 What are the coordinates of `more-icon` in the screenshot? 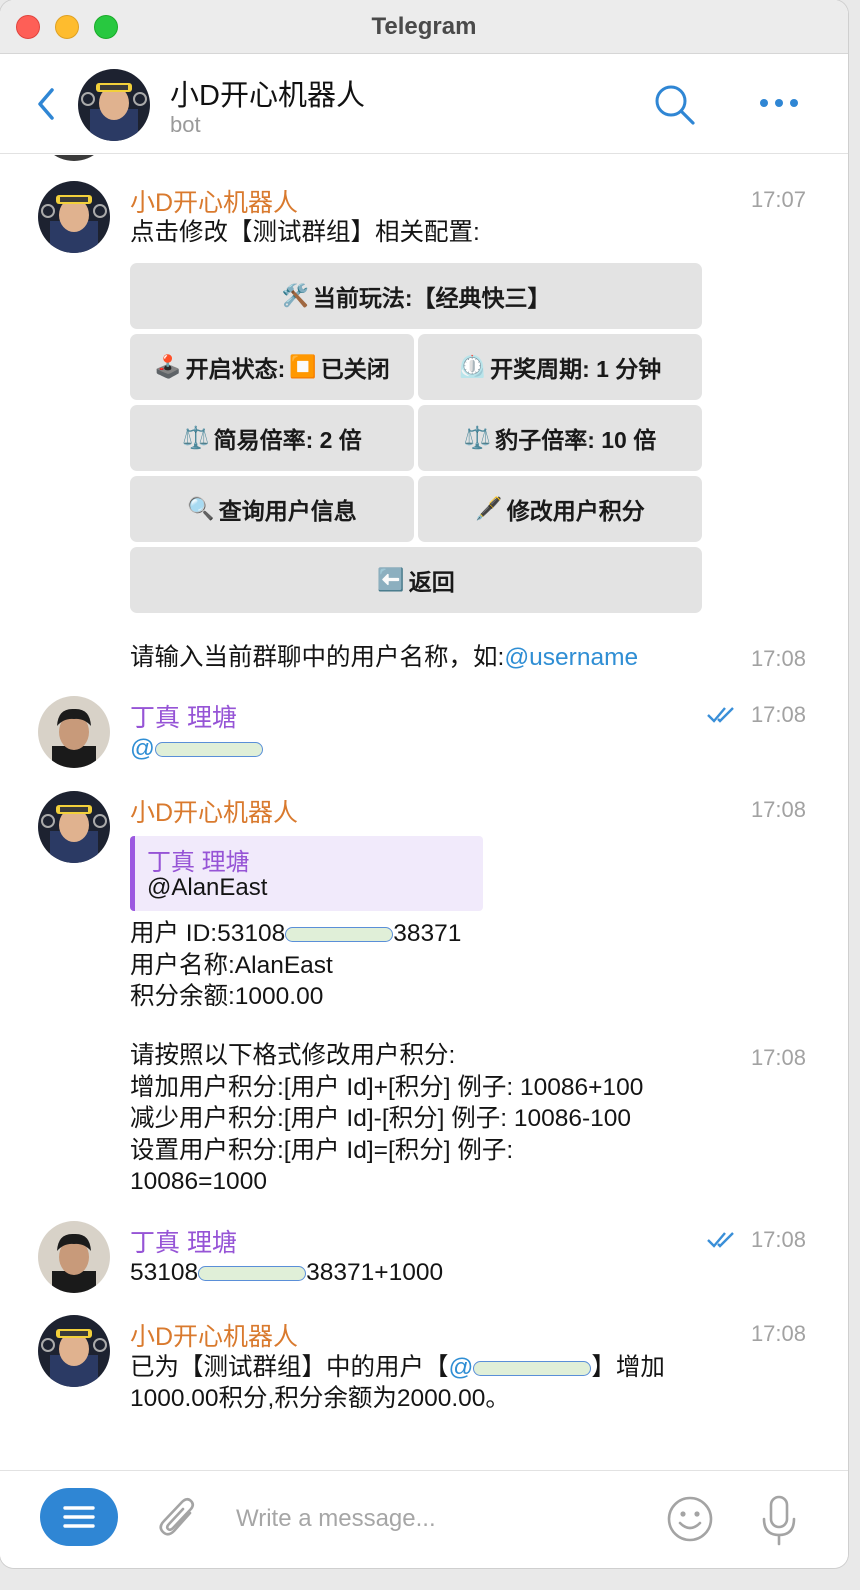 It's located at (779, 103).